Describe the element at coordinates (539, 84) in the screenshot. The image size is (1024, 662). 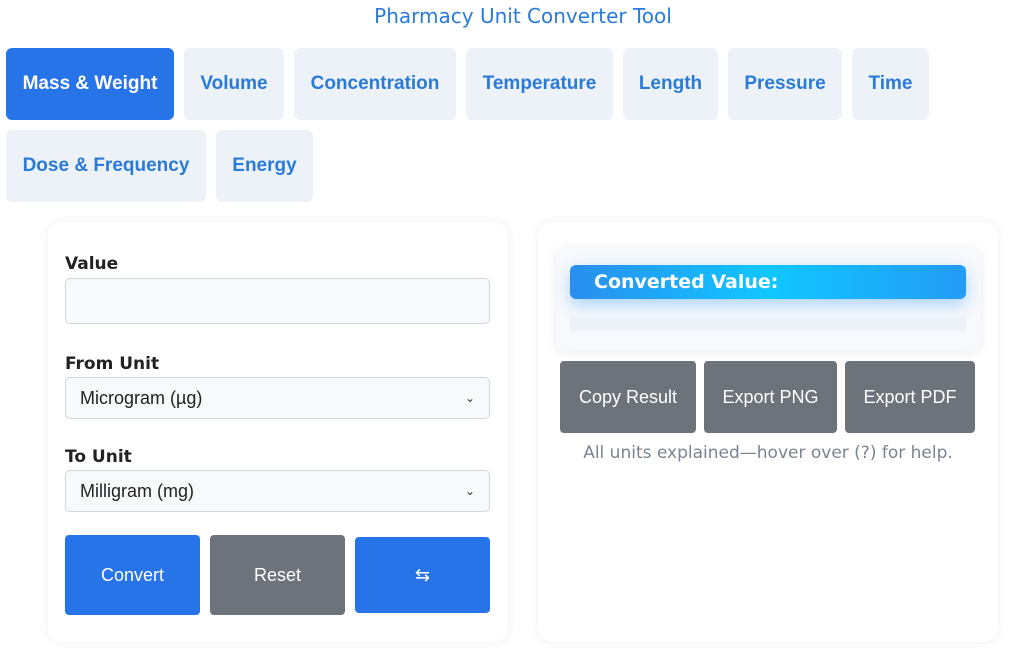
I see `tab-temperature: Temperature` at that location.